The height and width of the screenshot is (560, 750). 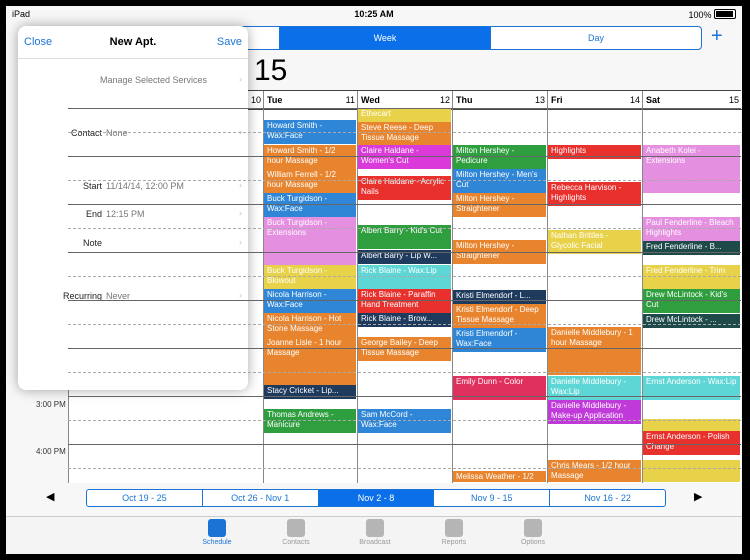 I want to click on appointment-block: Milton Hershey - Straightener, so click(x=499, y=205).